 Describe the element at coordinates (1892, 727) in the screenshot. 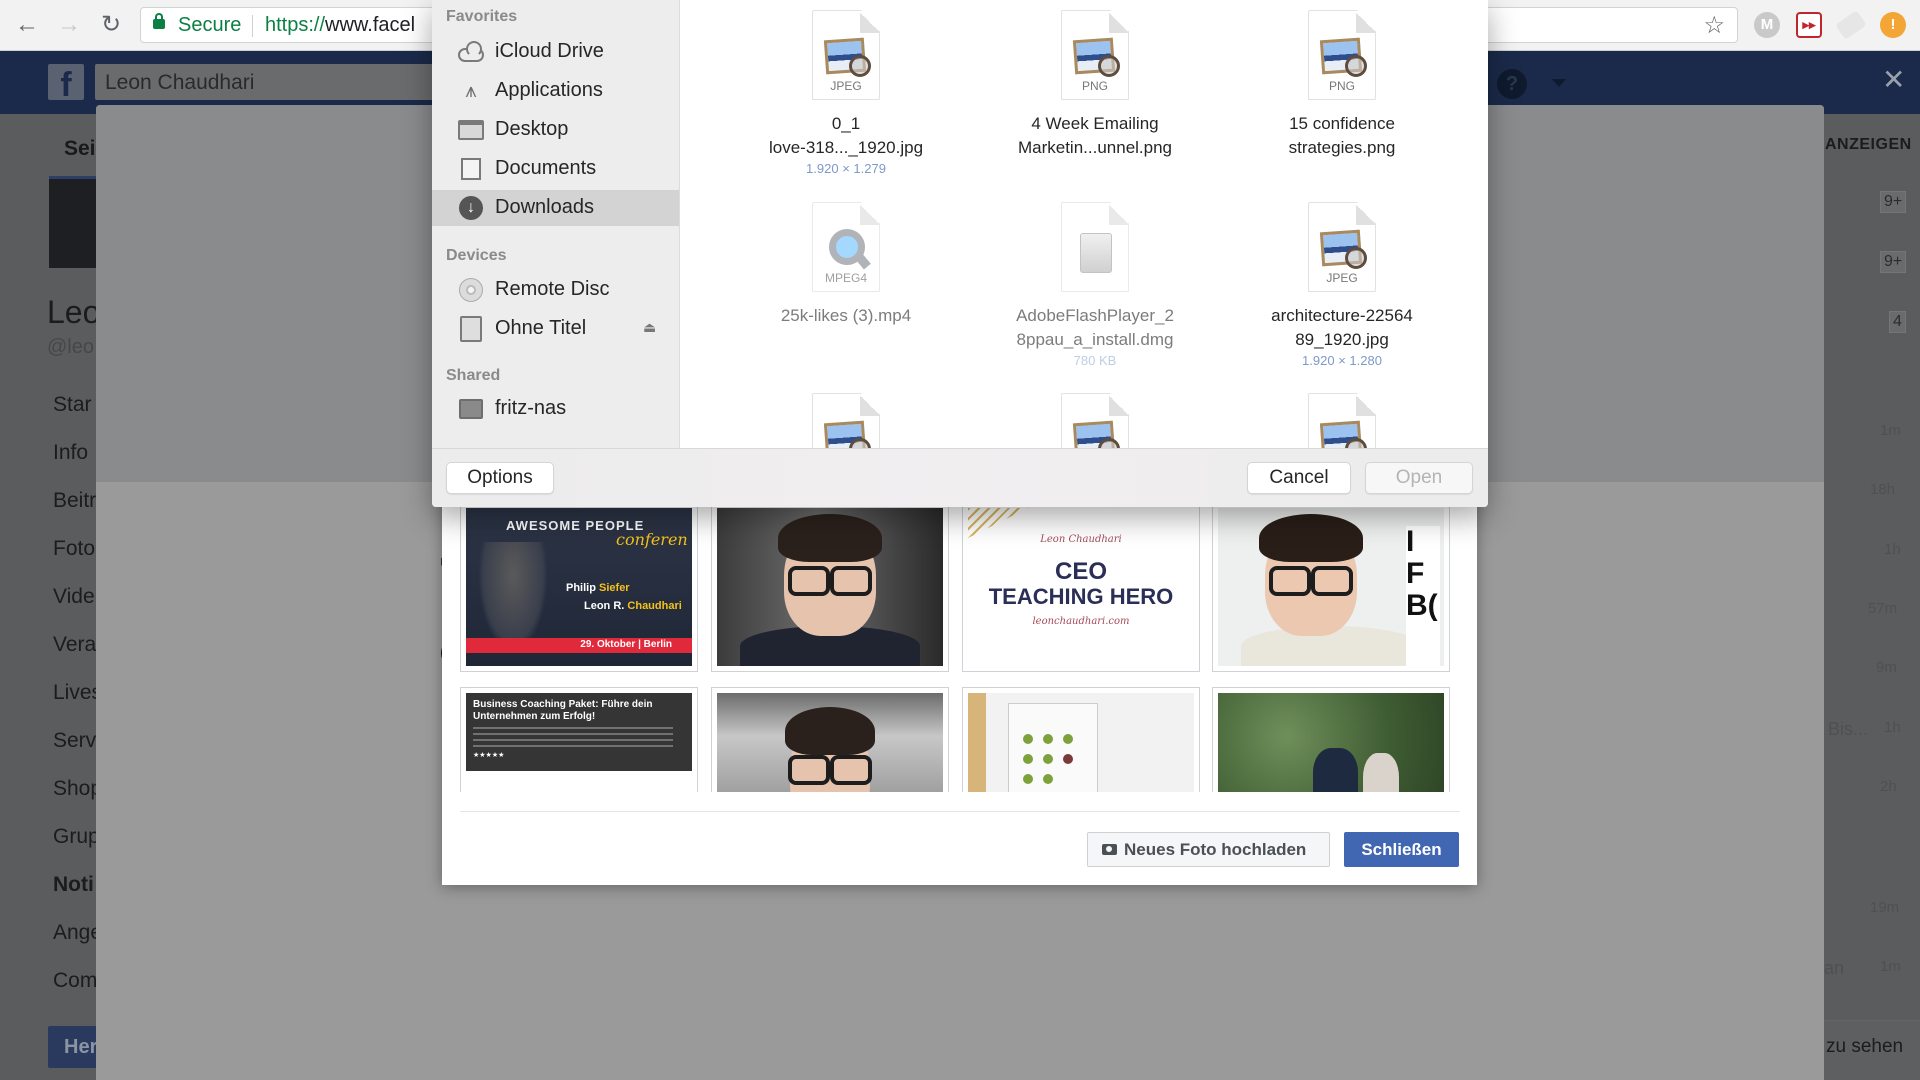

I see `timestamp: 1h` at that location.